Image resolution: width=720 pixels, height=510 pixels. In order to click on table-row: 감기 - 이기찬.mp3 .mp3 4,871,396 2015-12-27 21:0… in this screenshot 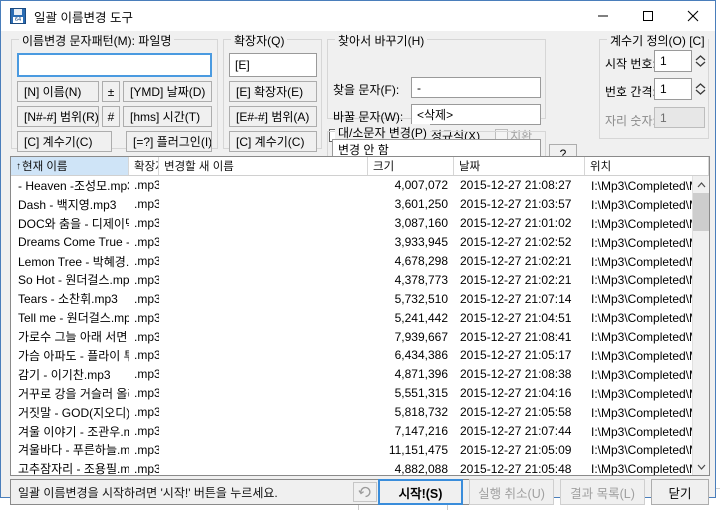, I will do `click(360, 374)`.